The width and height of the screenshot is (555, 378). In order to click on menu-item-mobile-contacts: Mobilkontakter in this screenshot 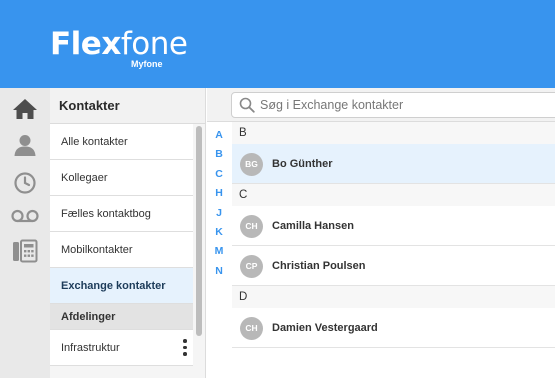, I will do `click(121, 250)`.